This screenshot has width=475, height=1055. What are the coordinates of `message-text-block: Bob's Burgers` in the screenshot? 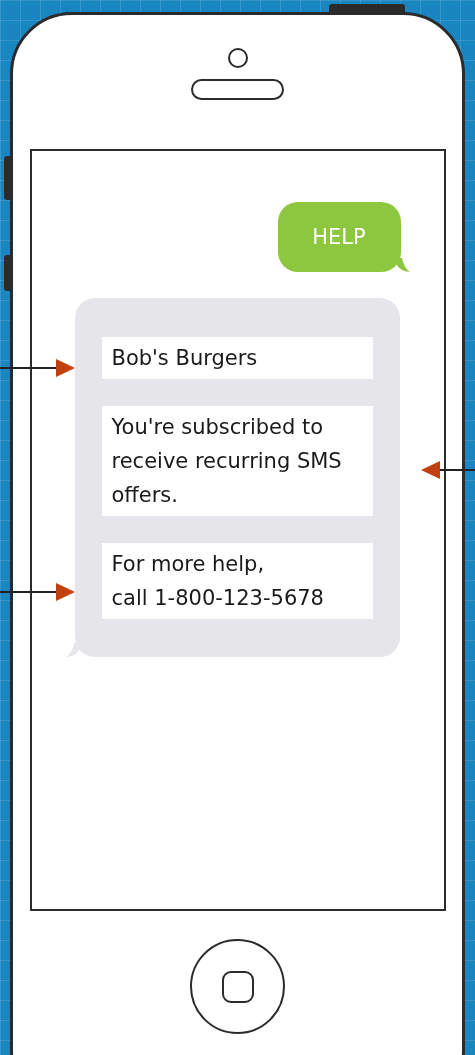 It's located at (237, 358).